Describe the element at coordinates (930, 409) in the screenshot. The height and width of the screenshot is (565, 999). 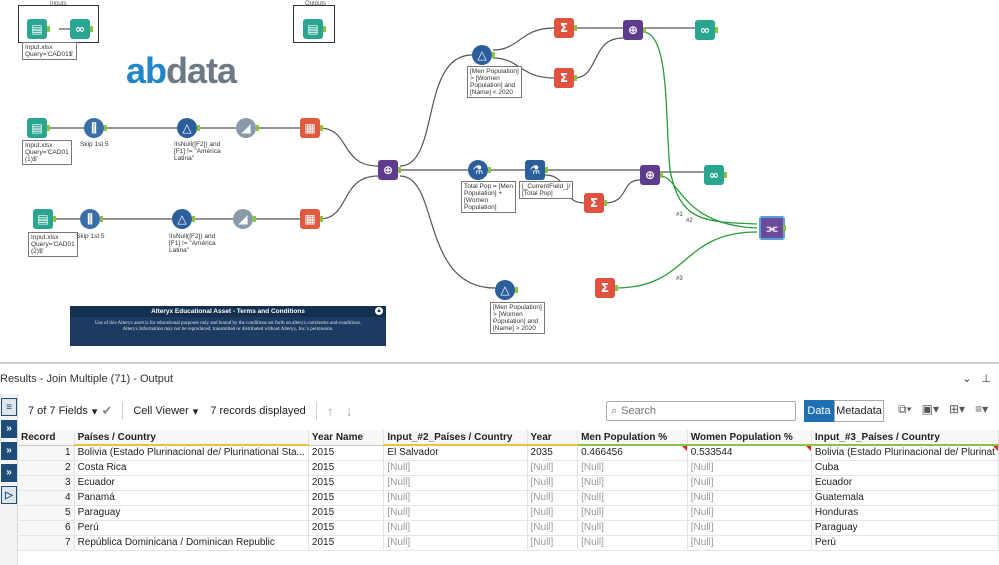
I see `save-icon: ▣▾` at that location.